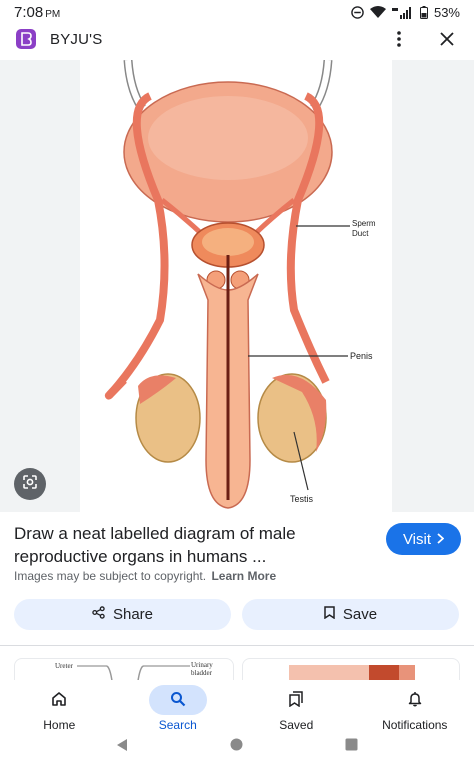 Image resolution: width=474 pixels, height=758 pixels. What do you see at coordinates (446, 12) in the screenshot?
I see `battery-level: 53%` at bounding box center [446, 12].